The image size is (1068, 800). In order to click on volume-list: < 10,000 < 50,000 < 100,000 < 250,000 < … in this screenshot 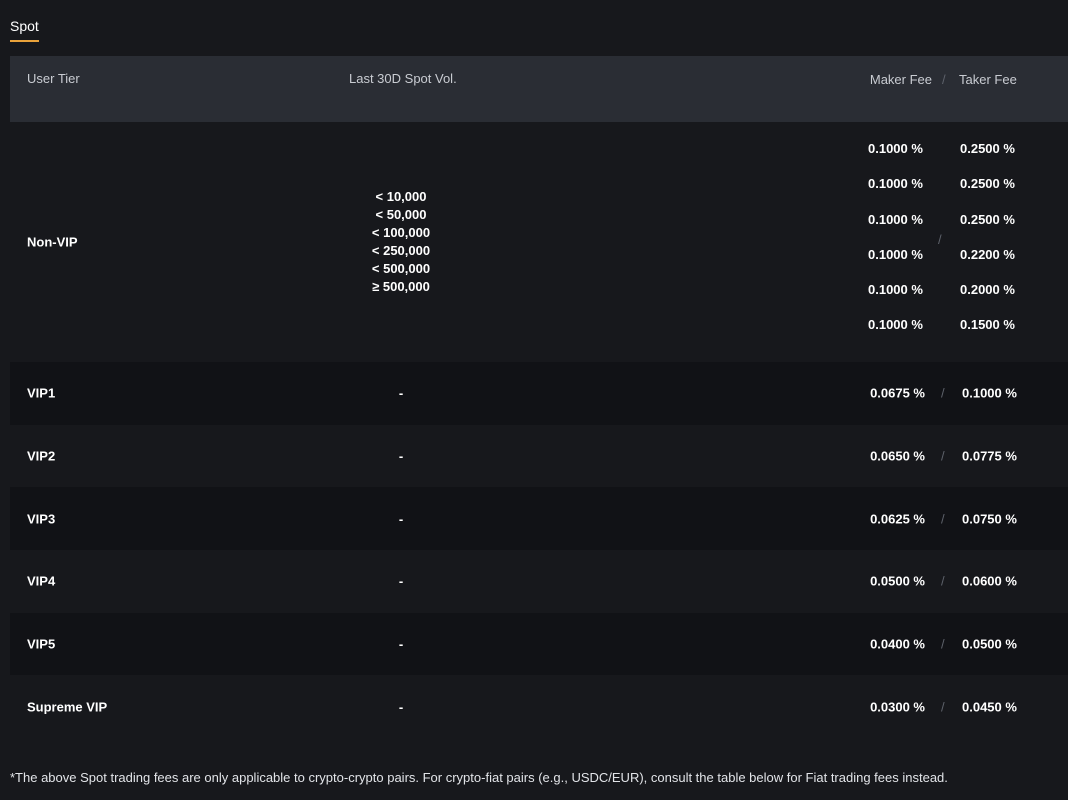, I will do `click(401, 242)`.